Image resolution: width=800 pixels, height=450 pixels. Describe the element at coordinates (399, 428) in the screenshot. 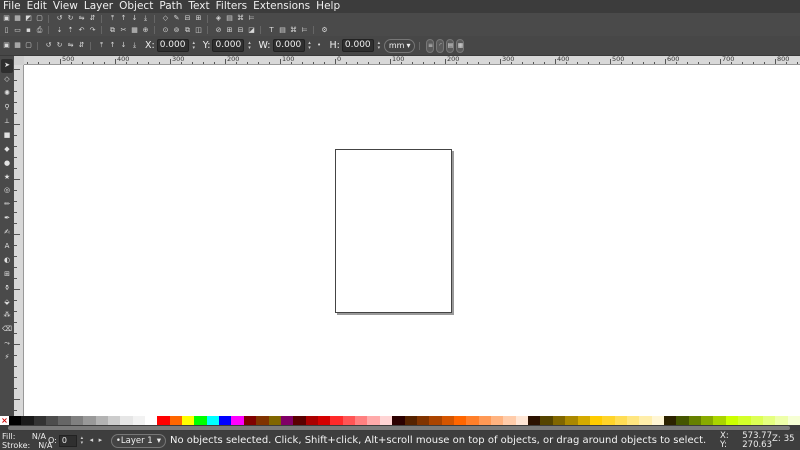

I see `palette-scroll-thumb` at that location.